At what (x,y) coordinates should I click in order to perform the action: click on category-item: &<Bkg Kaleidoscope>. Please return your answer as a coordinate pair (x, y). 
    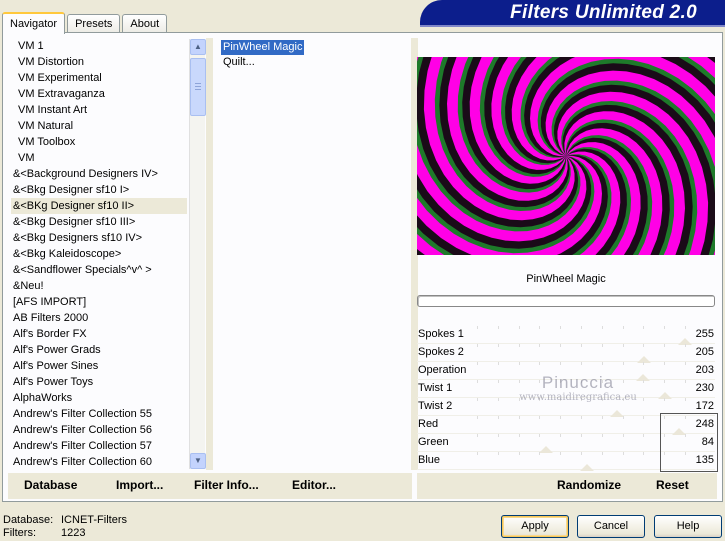
    Looking at the image, I should click on (99, 254).